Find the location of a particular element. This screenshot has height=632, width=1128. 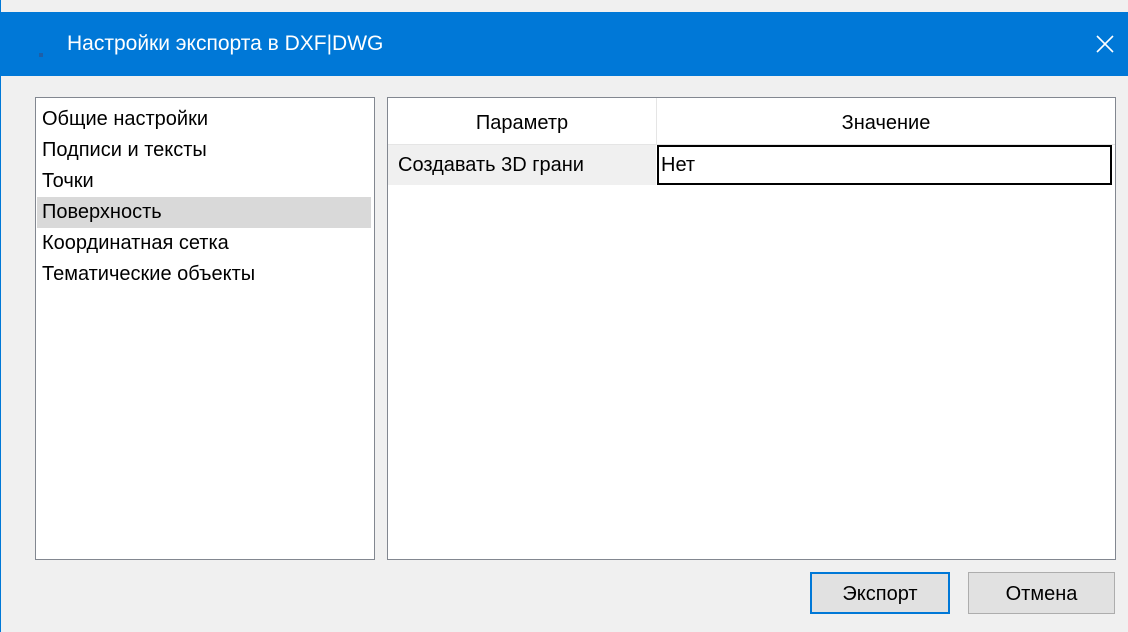

category-item-coordinate-grid: Координатная сетка is located at coordinates (204, 243).